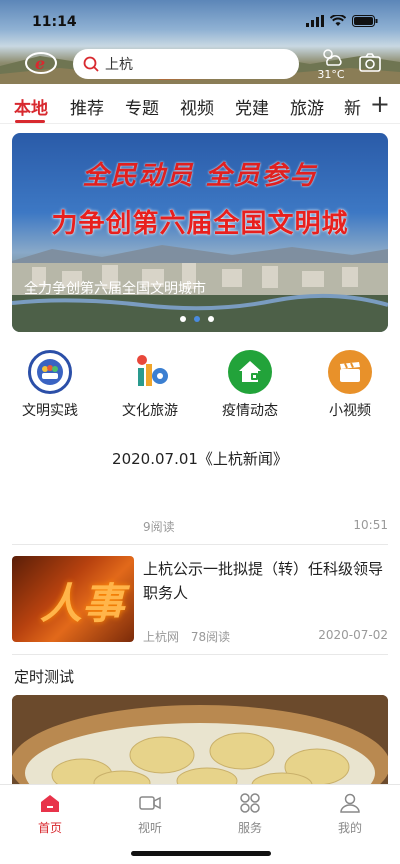 The image size is (400, 864). I want to click on news-item-meta: 上杭网 78阅读 2020-07-02, so click(265, 636).